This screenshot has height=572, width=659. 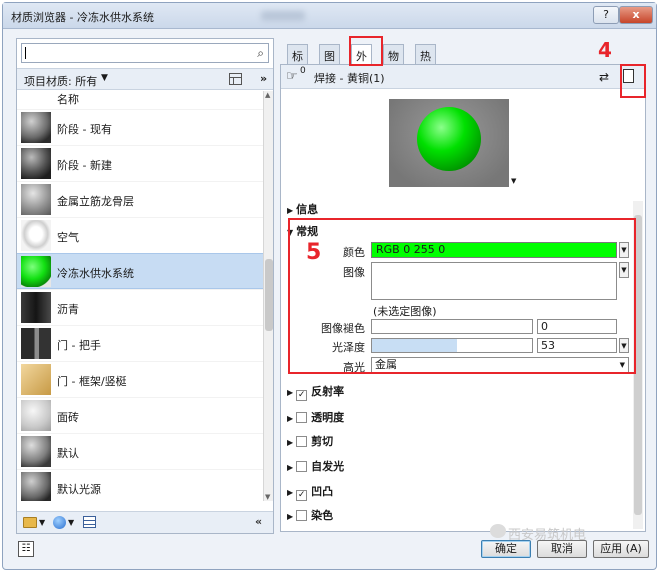 I want to click on section-label: 凹凸, so click(x=322, y=491).